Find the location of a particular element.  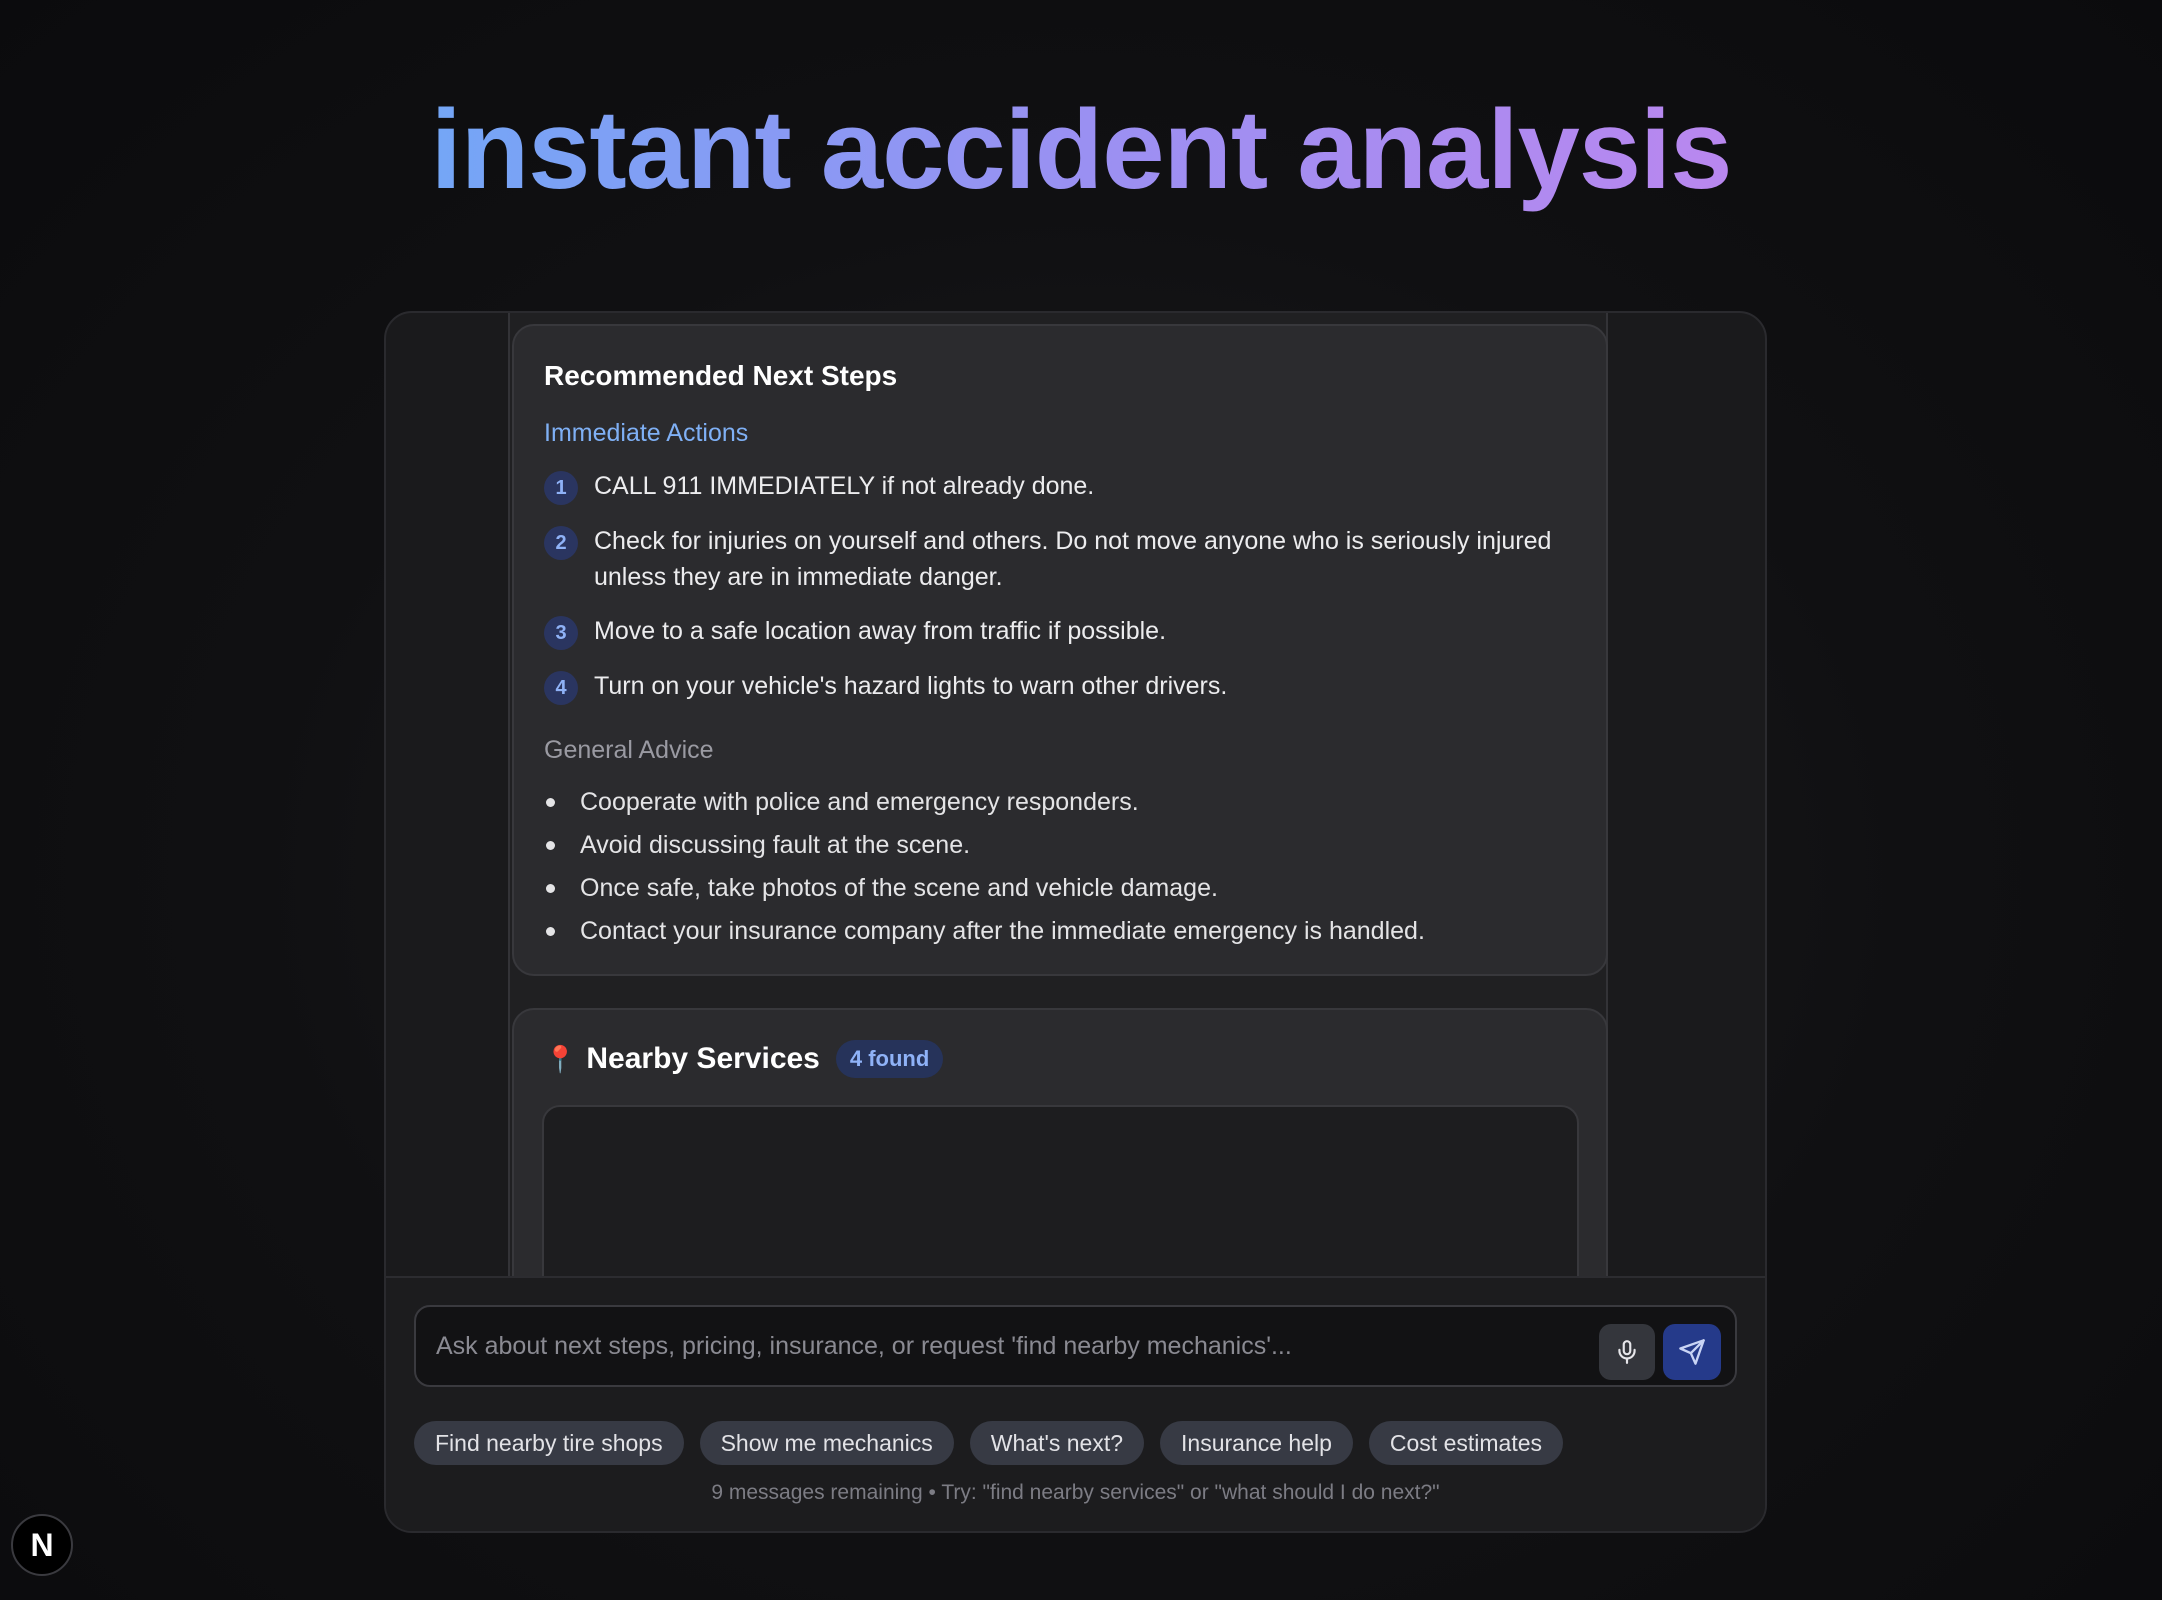

n-logo-button: N is located at coordinates (42, 1545).